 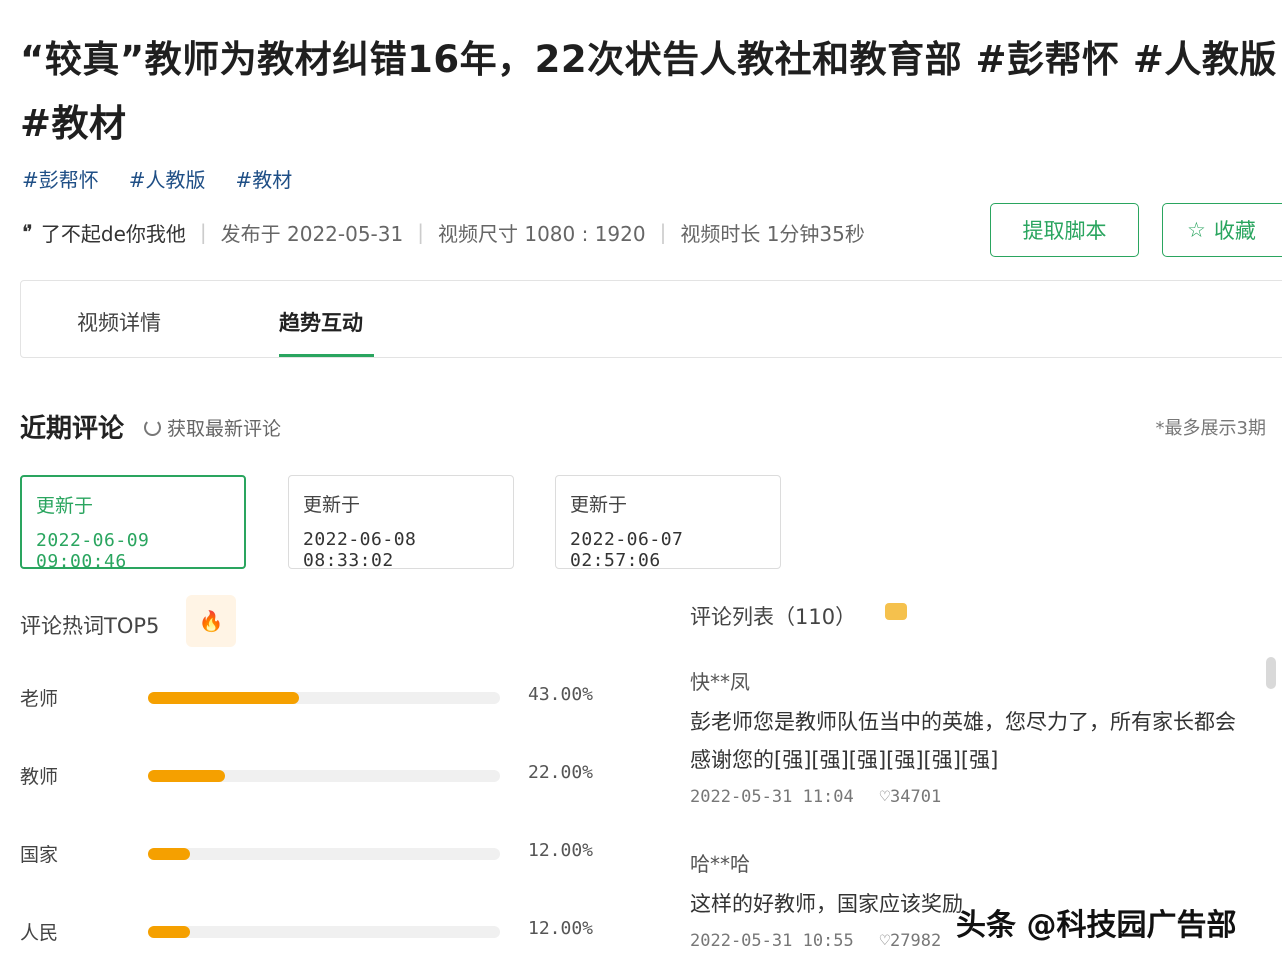 I want to click on update-datetime: 2022-06-09 09:00:46, so click(x=93, y=551).